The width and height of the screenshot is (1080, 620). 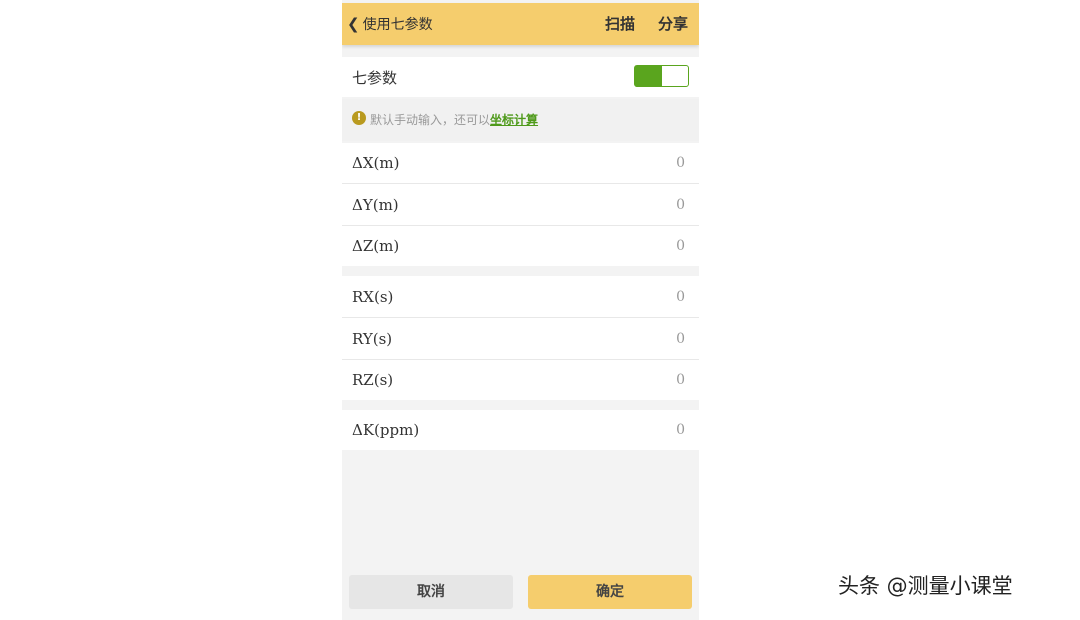 What do you see at coordinates (376, 246) in the screenshot?
I see `param-label: ΔZ(m)` at bounding box center [376, 246].